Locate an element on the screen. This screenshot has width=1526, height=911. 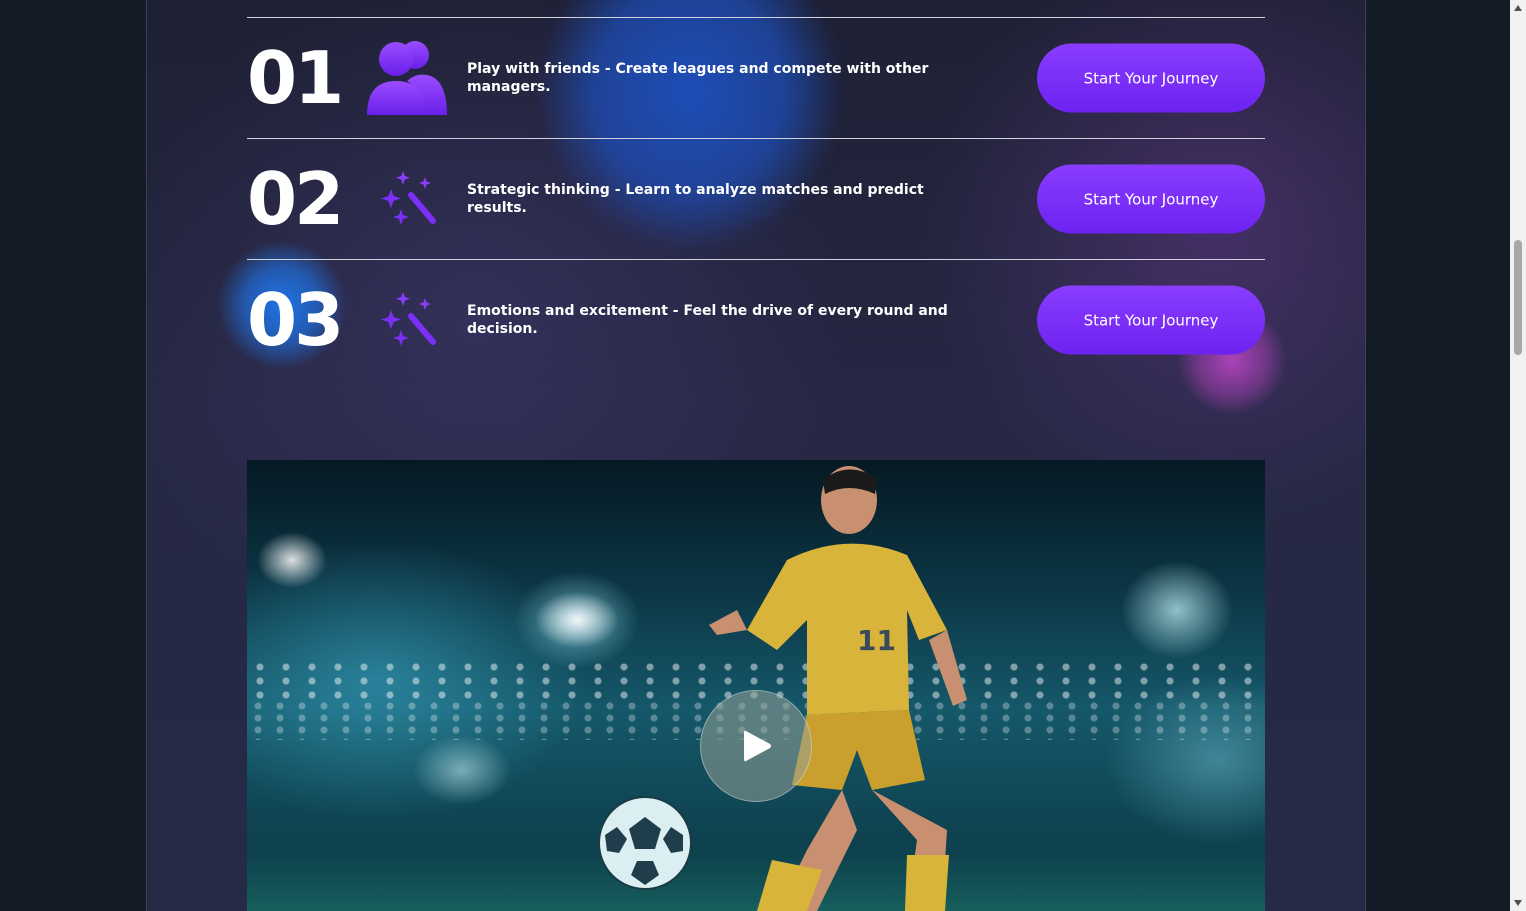
feature-number: 01 is located at coordinates (295, 78).